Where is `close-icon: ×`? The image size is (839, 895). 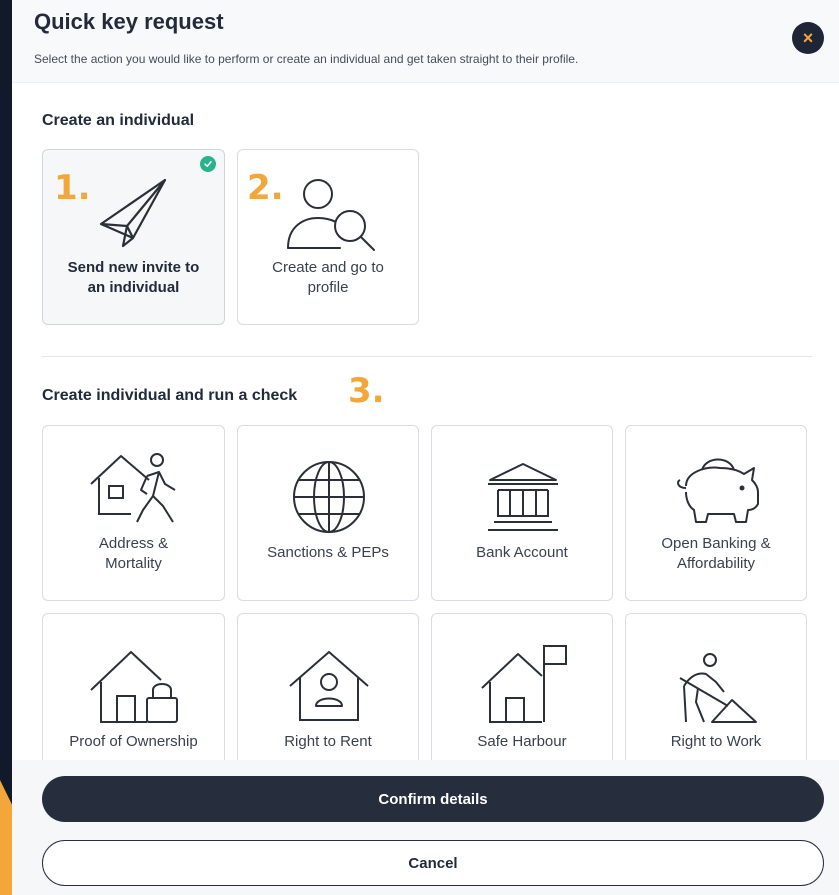 close-icon: × is located at coordinates (808, 37).